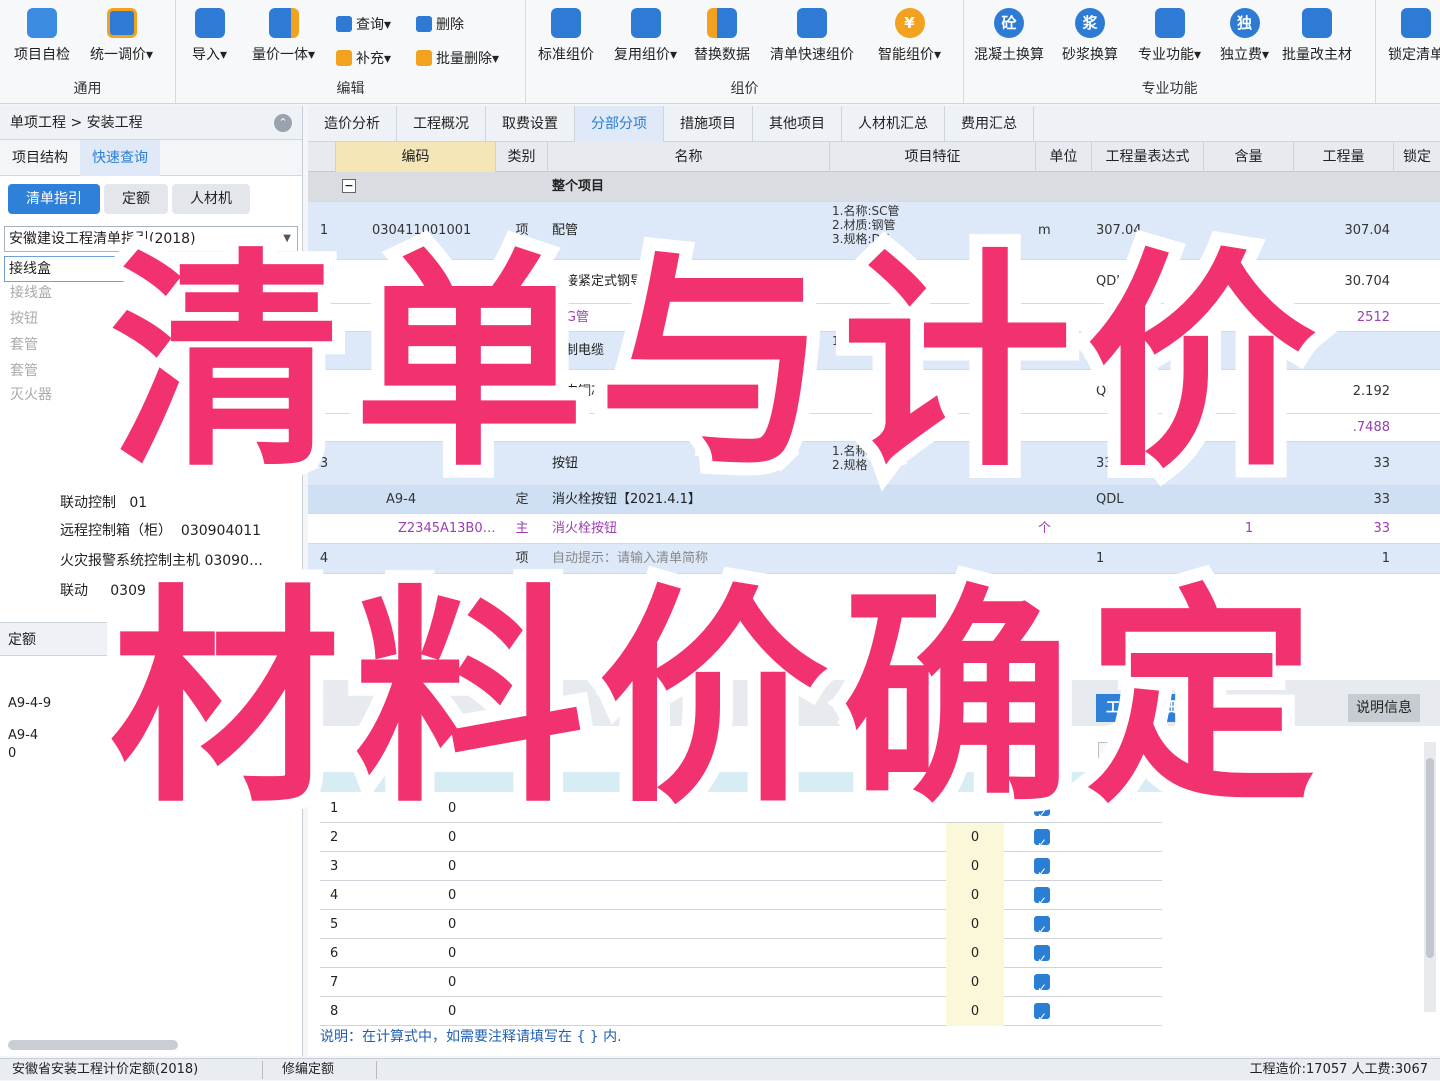  Describe the element at coordinates (1090, 23) in the screenshot. I see `mortar-icon: 浆` at that location.